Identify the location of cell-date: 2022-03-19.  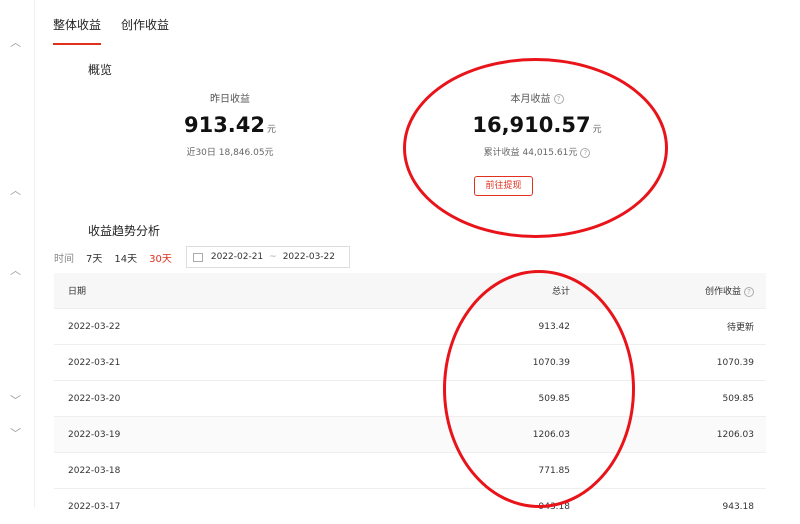
(161, 435).